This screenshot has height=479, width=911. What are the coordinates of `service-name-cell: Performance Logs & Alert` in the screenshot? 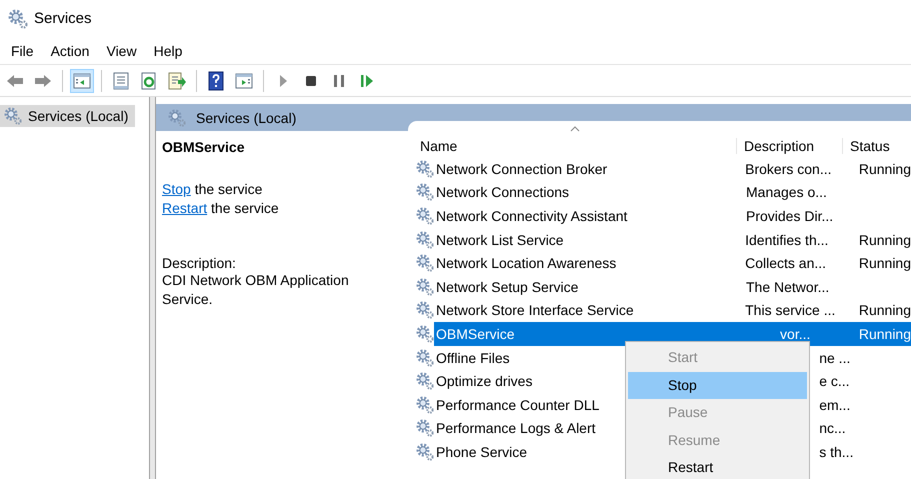 It's located at (516, 428).